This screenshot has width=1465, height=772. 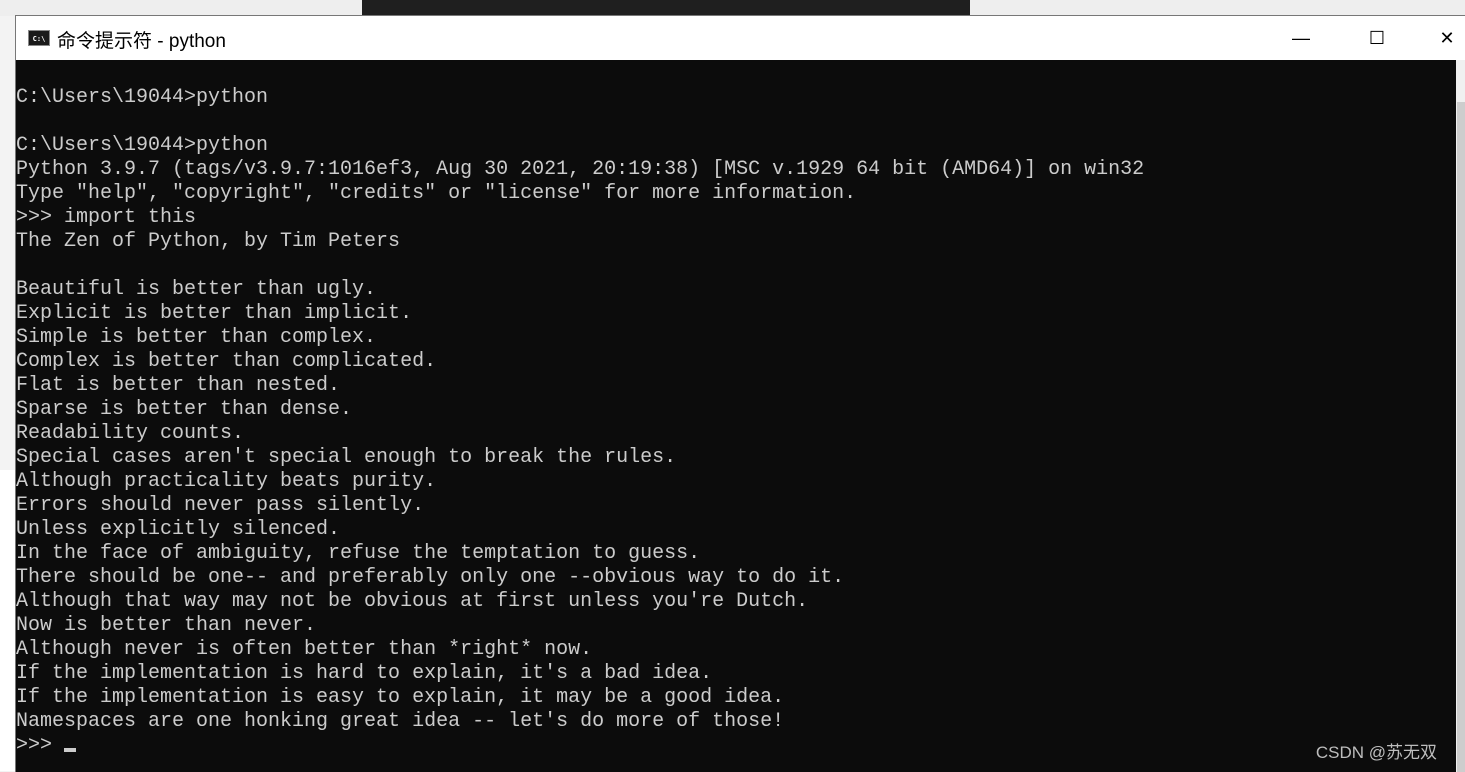 I want to click on scrollbar, so click(x=1460, y=416).